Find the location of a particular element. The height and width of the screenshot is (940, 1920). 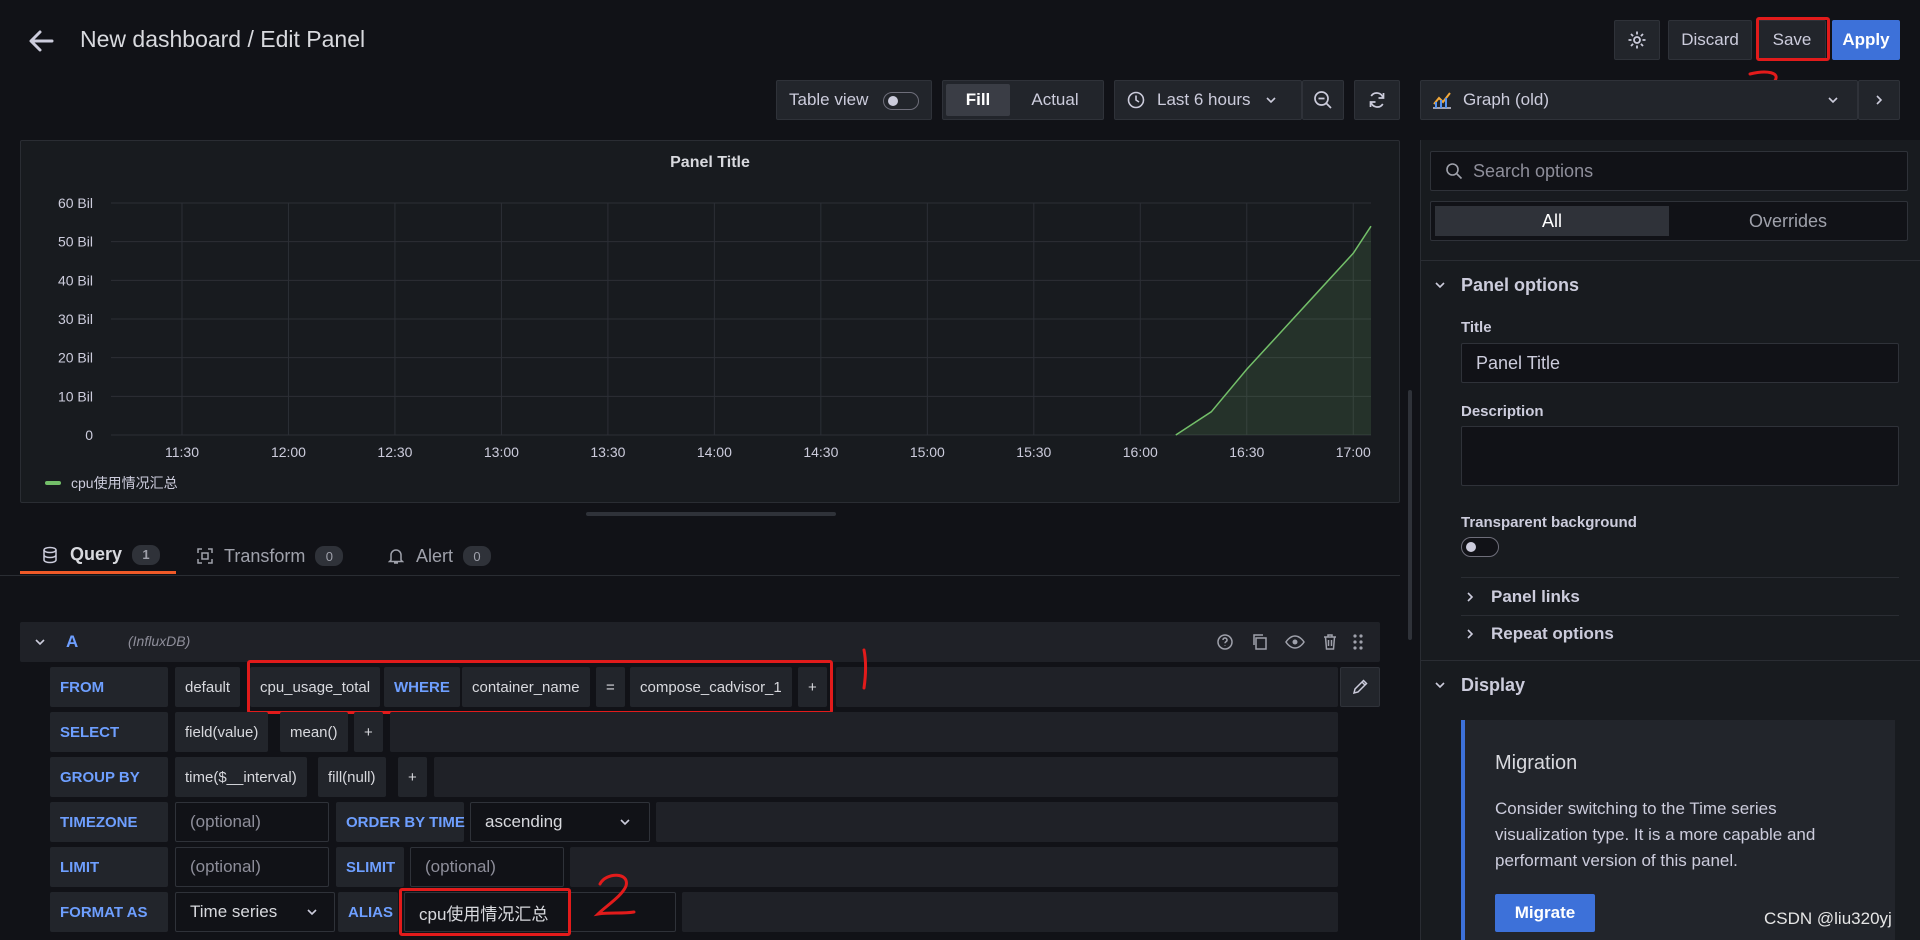

viz-picker: Graph (old) is located at coordinates (1639, 100).